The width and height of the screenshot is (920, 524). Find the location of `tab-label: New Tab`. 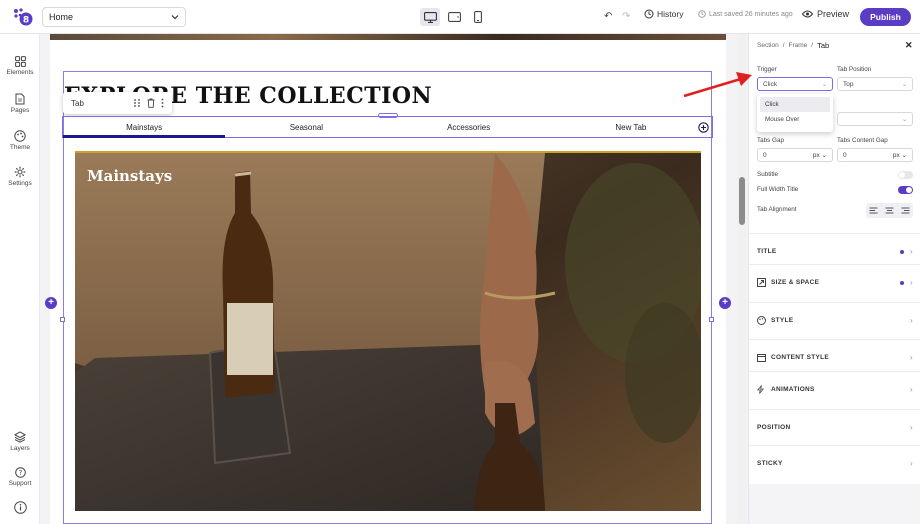

tab-label: New Tab is located at coordinates (631, 127).